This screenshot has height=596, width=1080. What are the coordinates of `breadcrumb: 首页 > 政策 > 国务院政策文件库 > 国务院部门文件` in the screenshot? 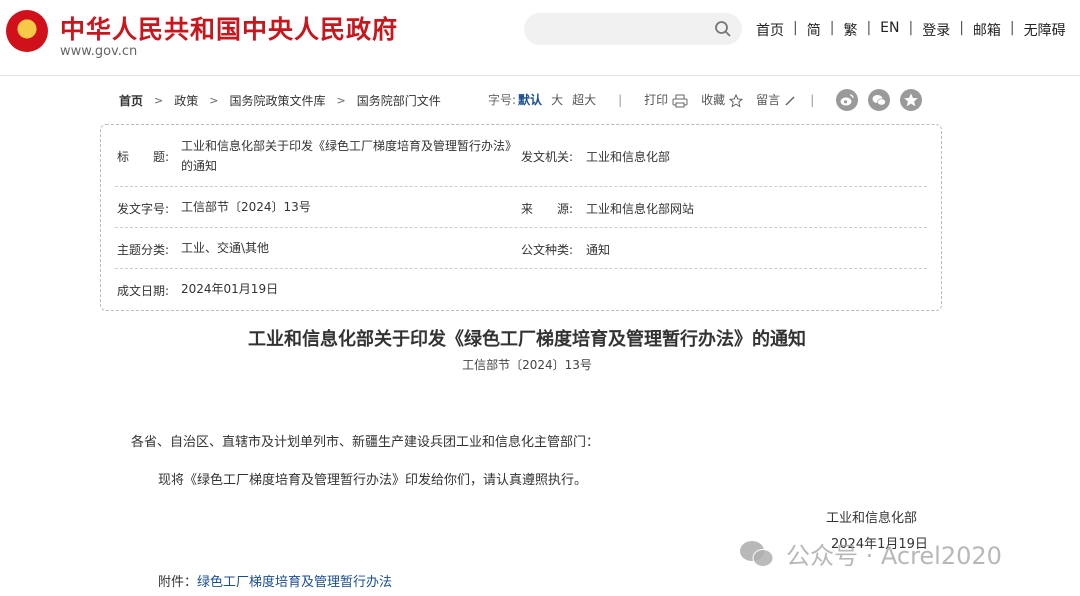 It's located at (280, 100).